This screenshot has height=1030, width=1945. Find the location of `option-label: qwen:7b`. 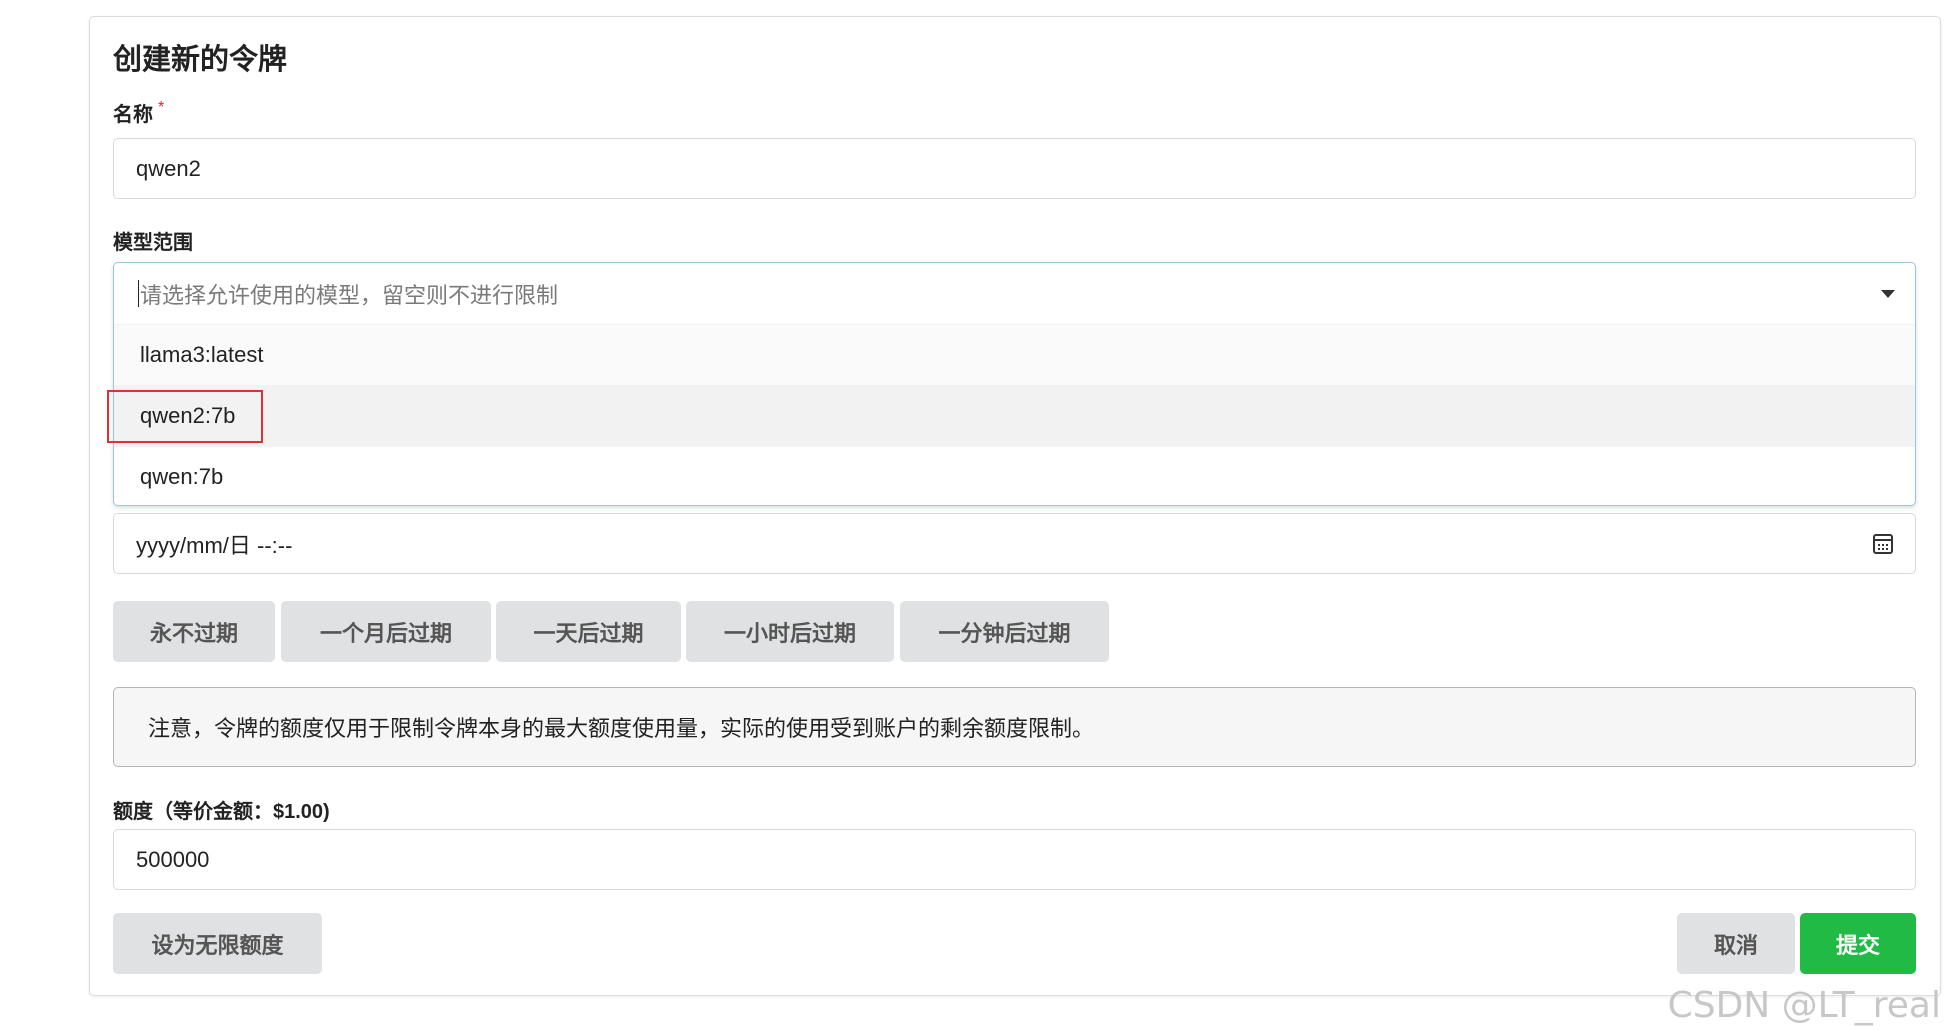

option-label: qwen:7b is located at coordinates (182, 476).